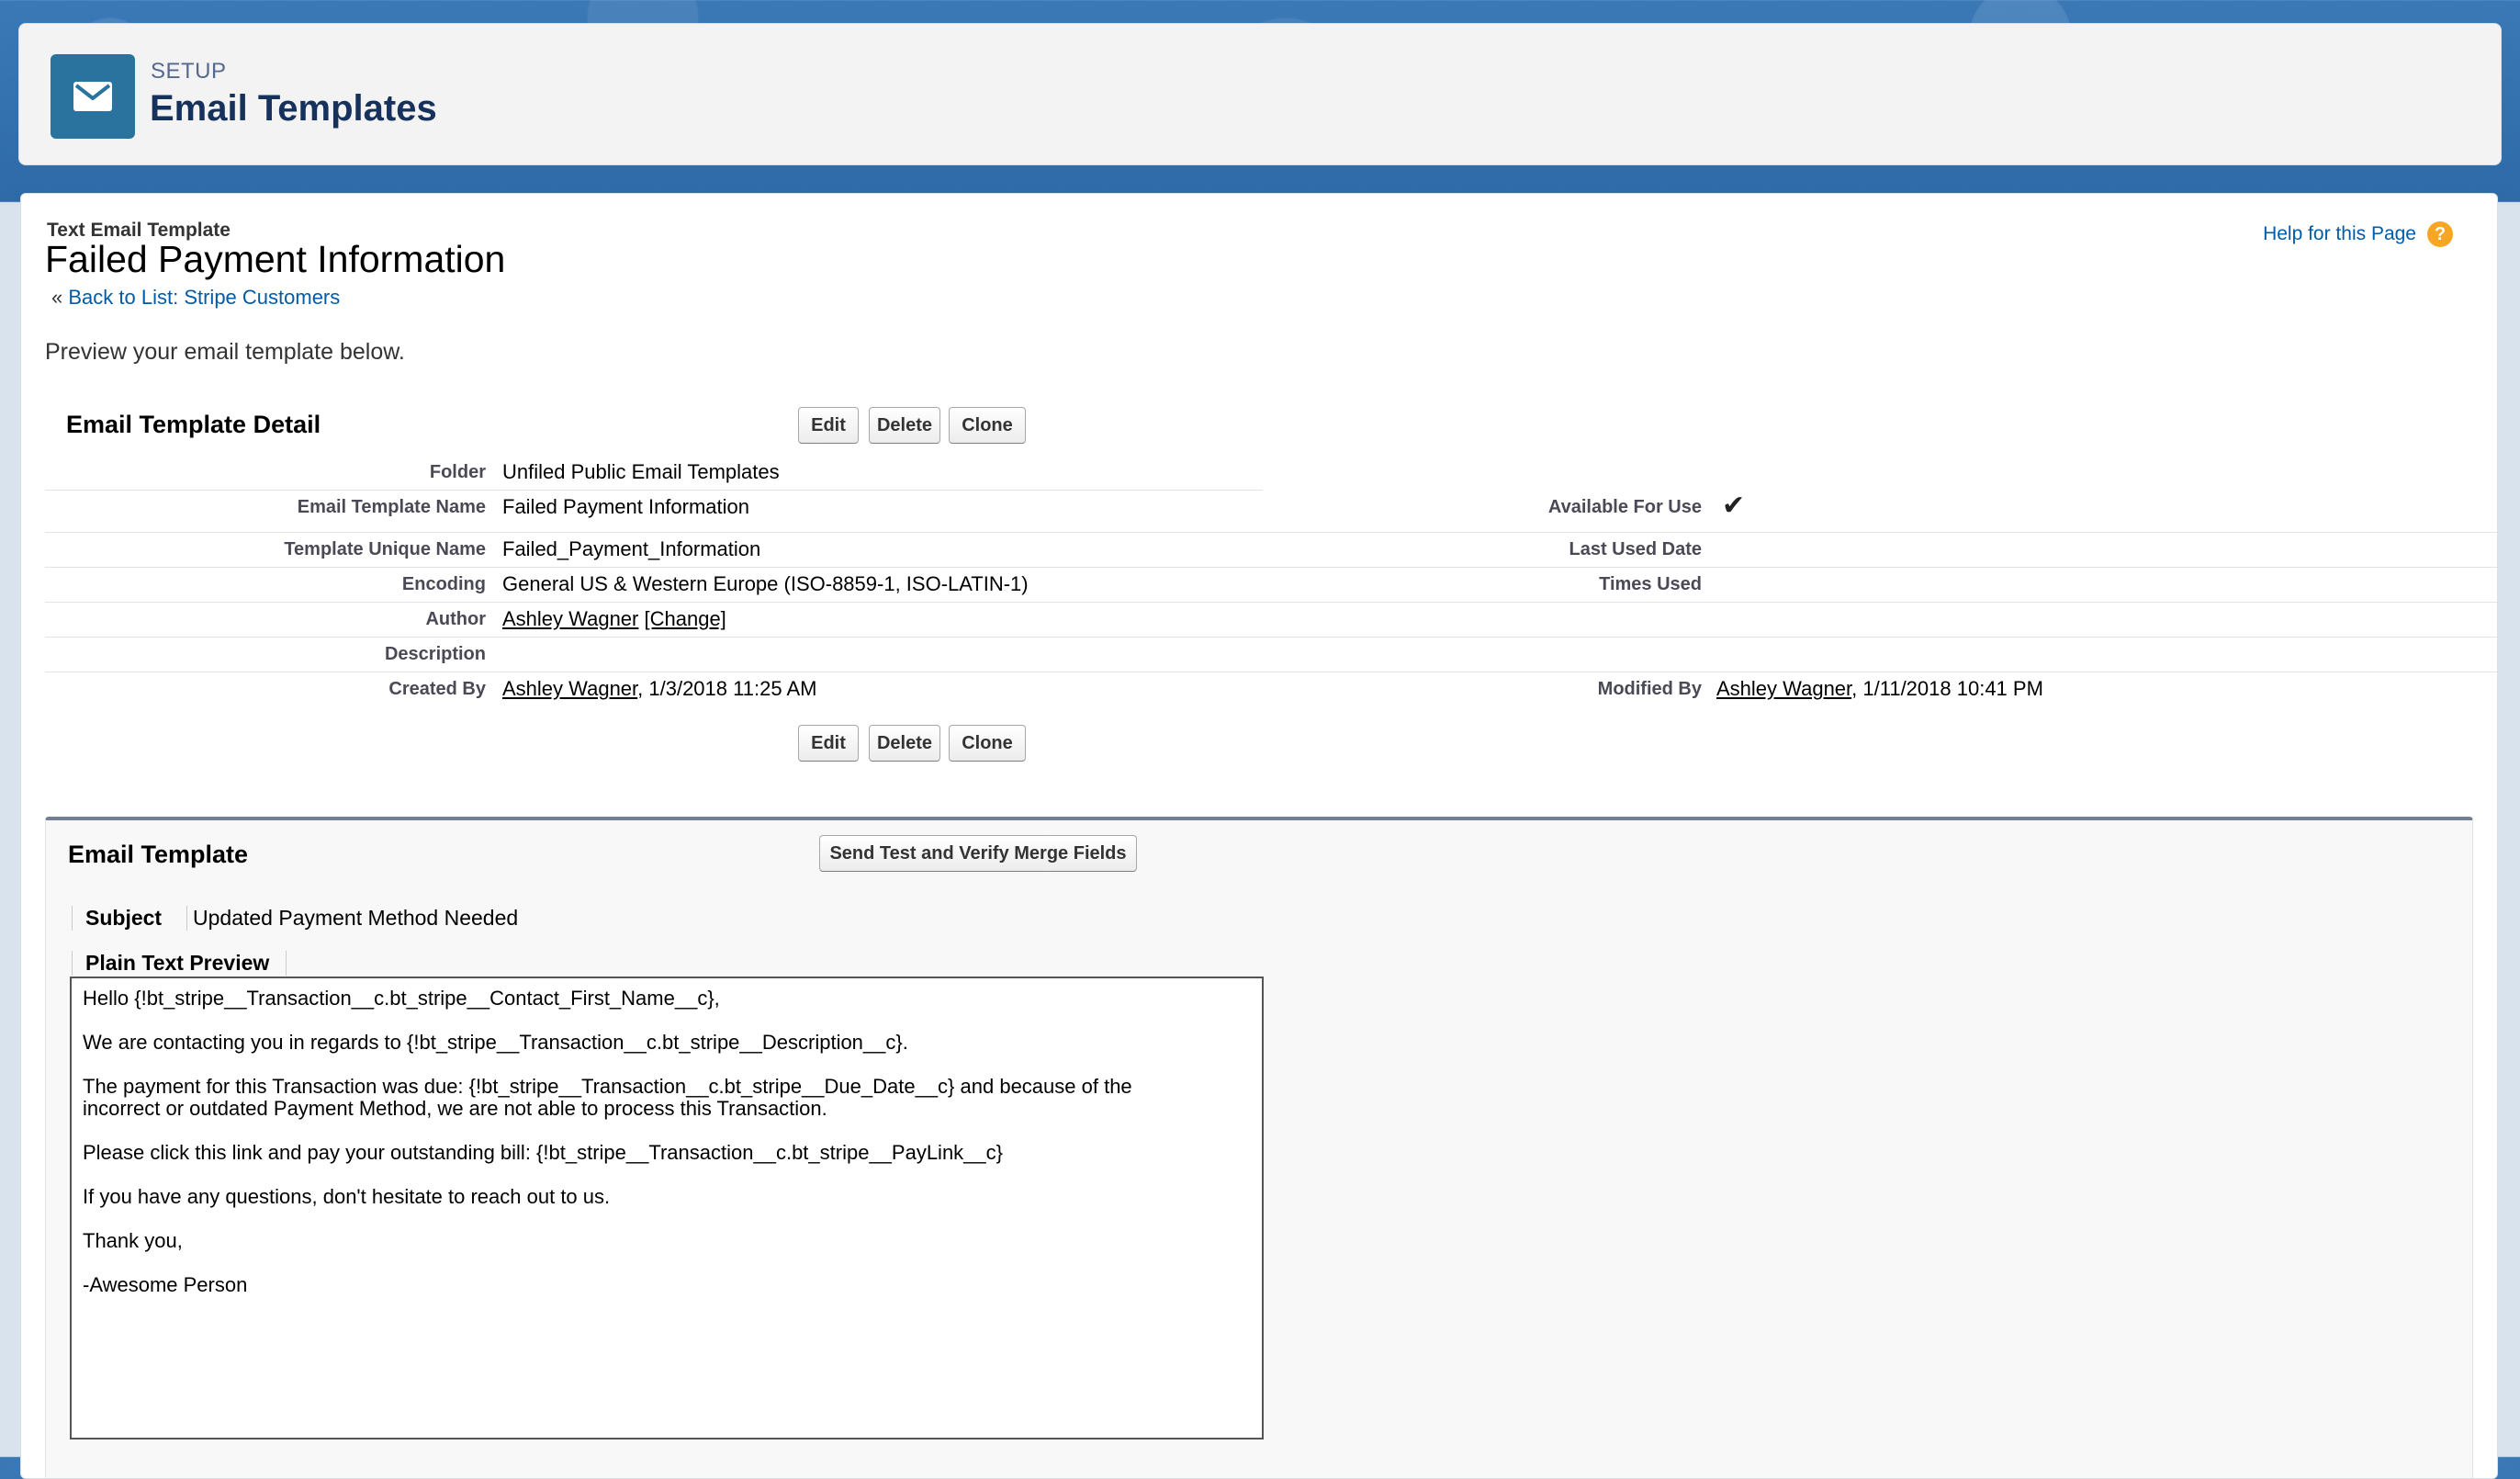 The image size is (2520, 1479). Describe the element at coordinates (165, 1284) in the screenshot. I see `body-line: -Awesome Person` at that location.